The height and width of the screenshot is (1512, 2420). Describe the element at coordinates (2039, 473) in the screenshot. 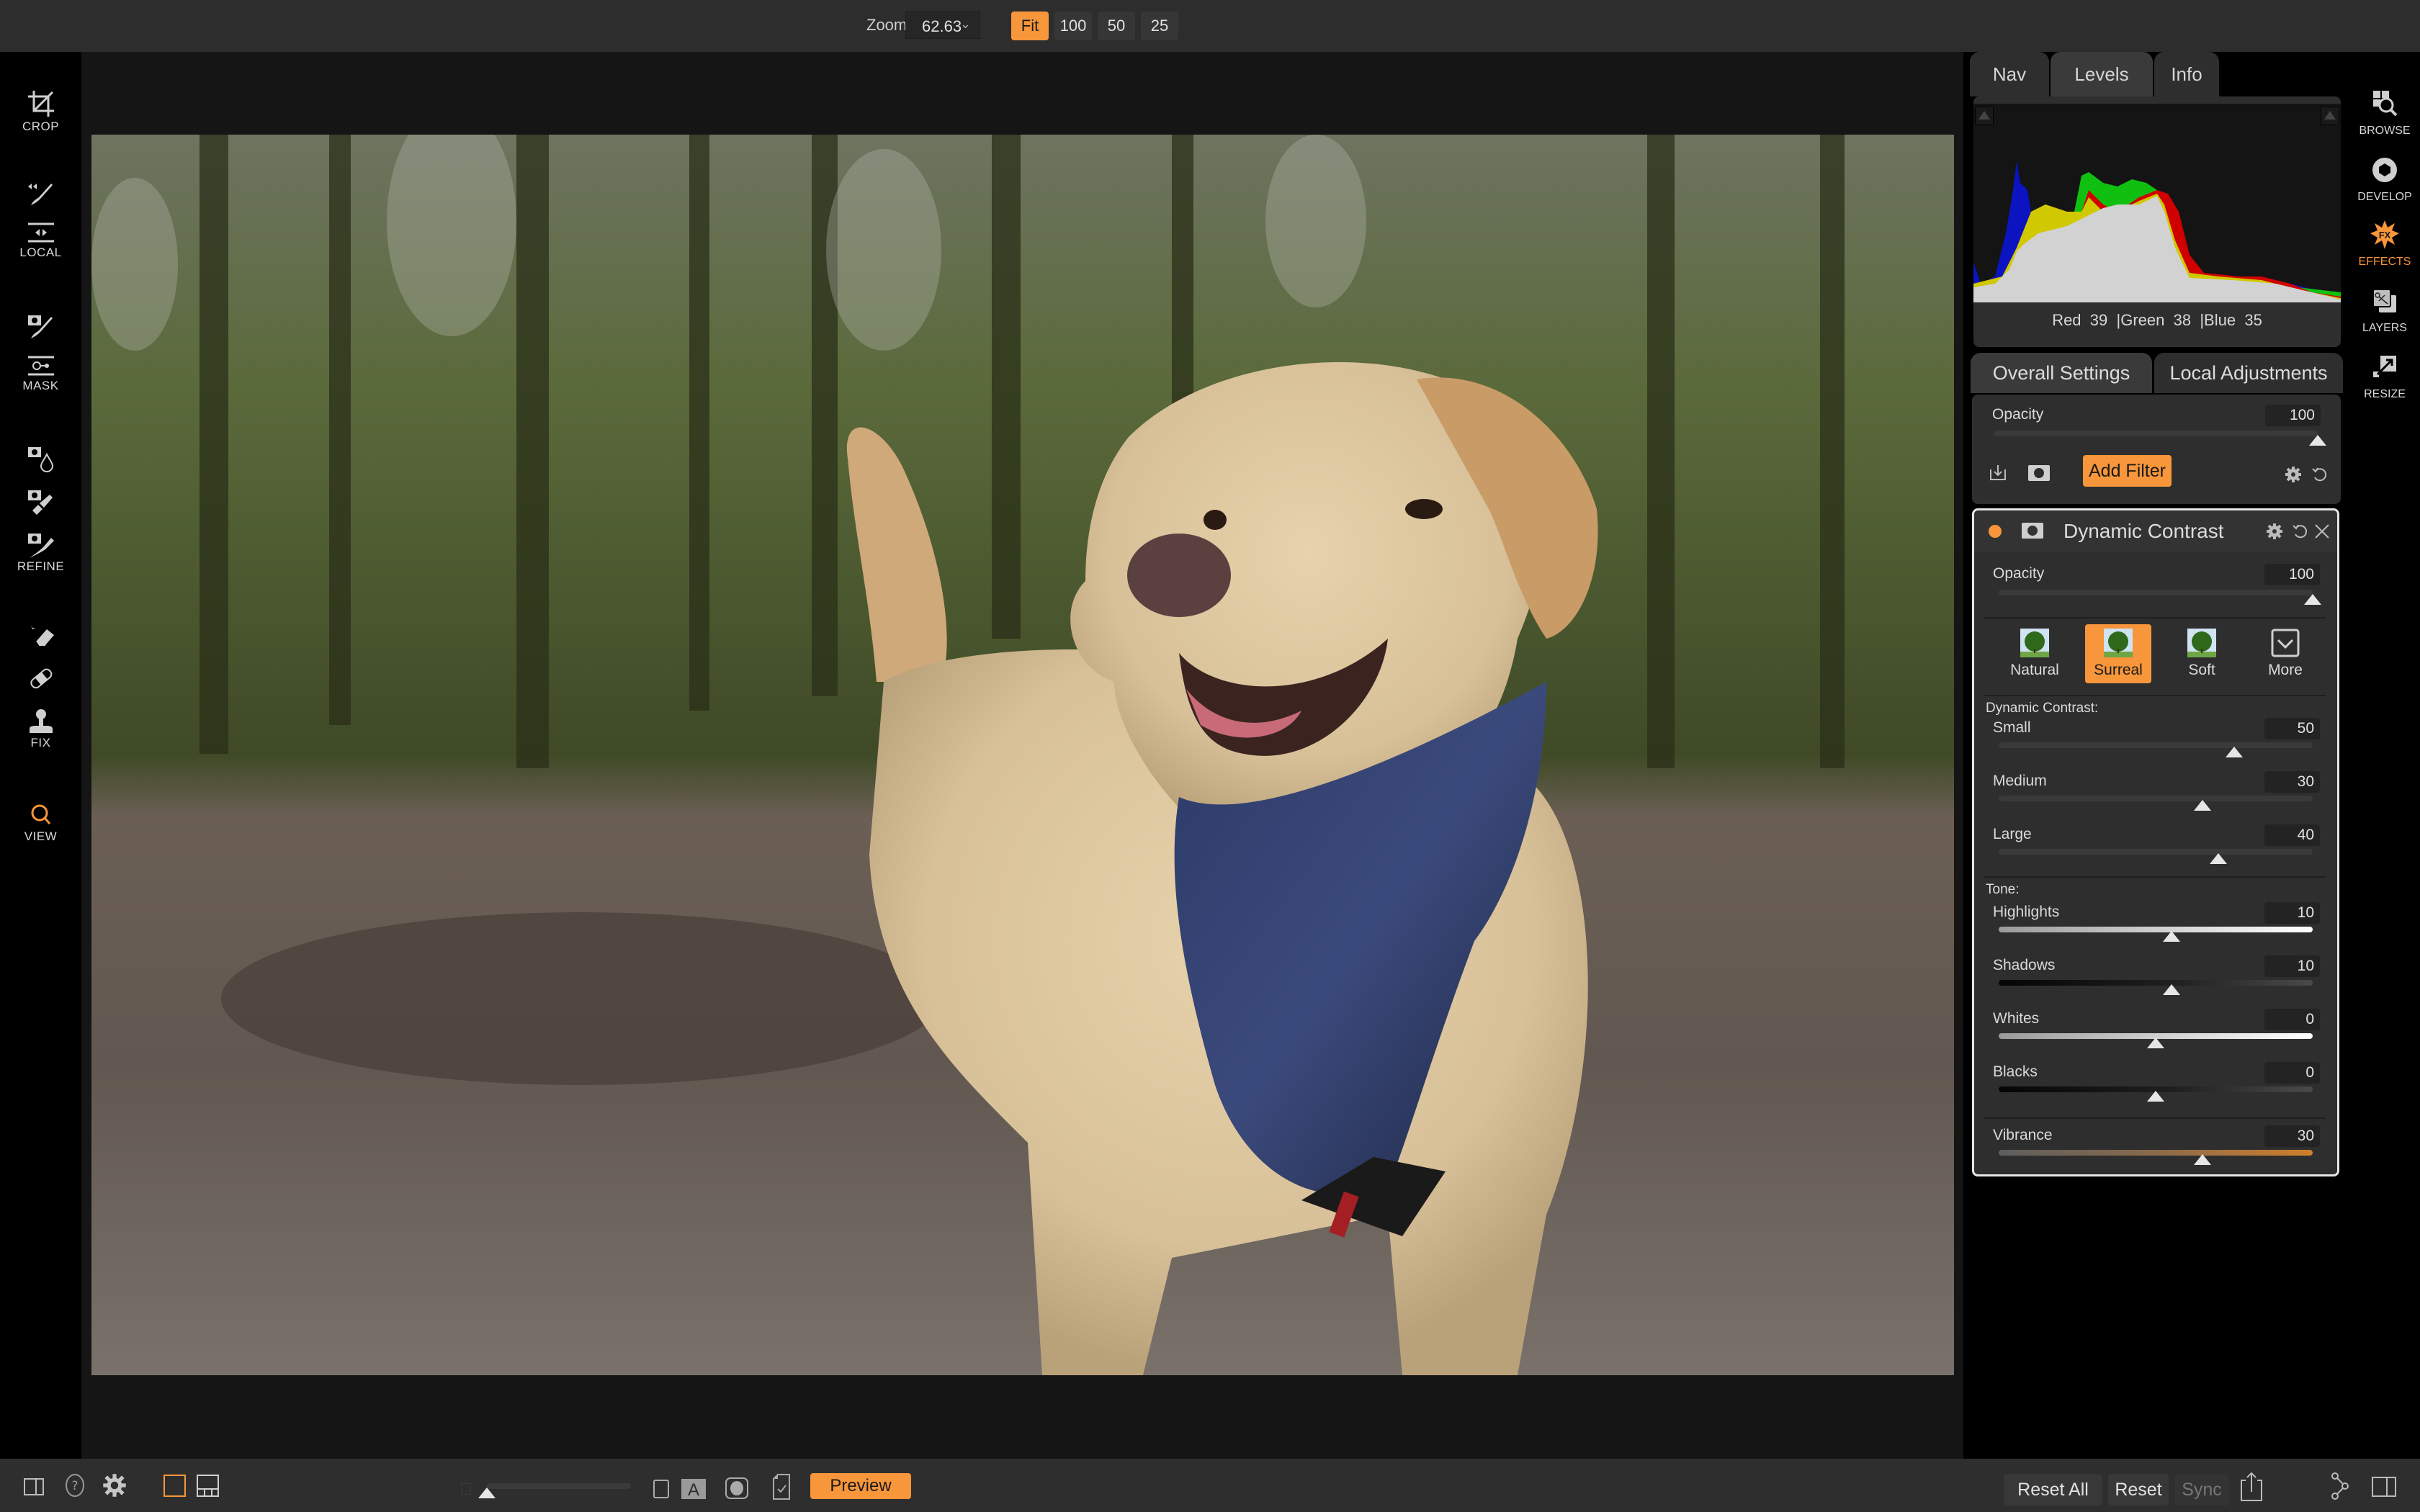

I see `mask-toggle-icon` at that location.